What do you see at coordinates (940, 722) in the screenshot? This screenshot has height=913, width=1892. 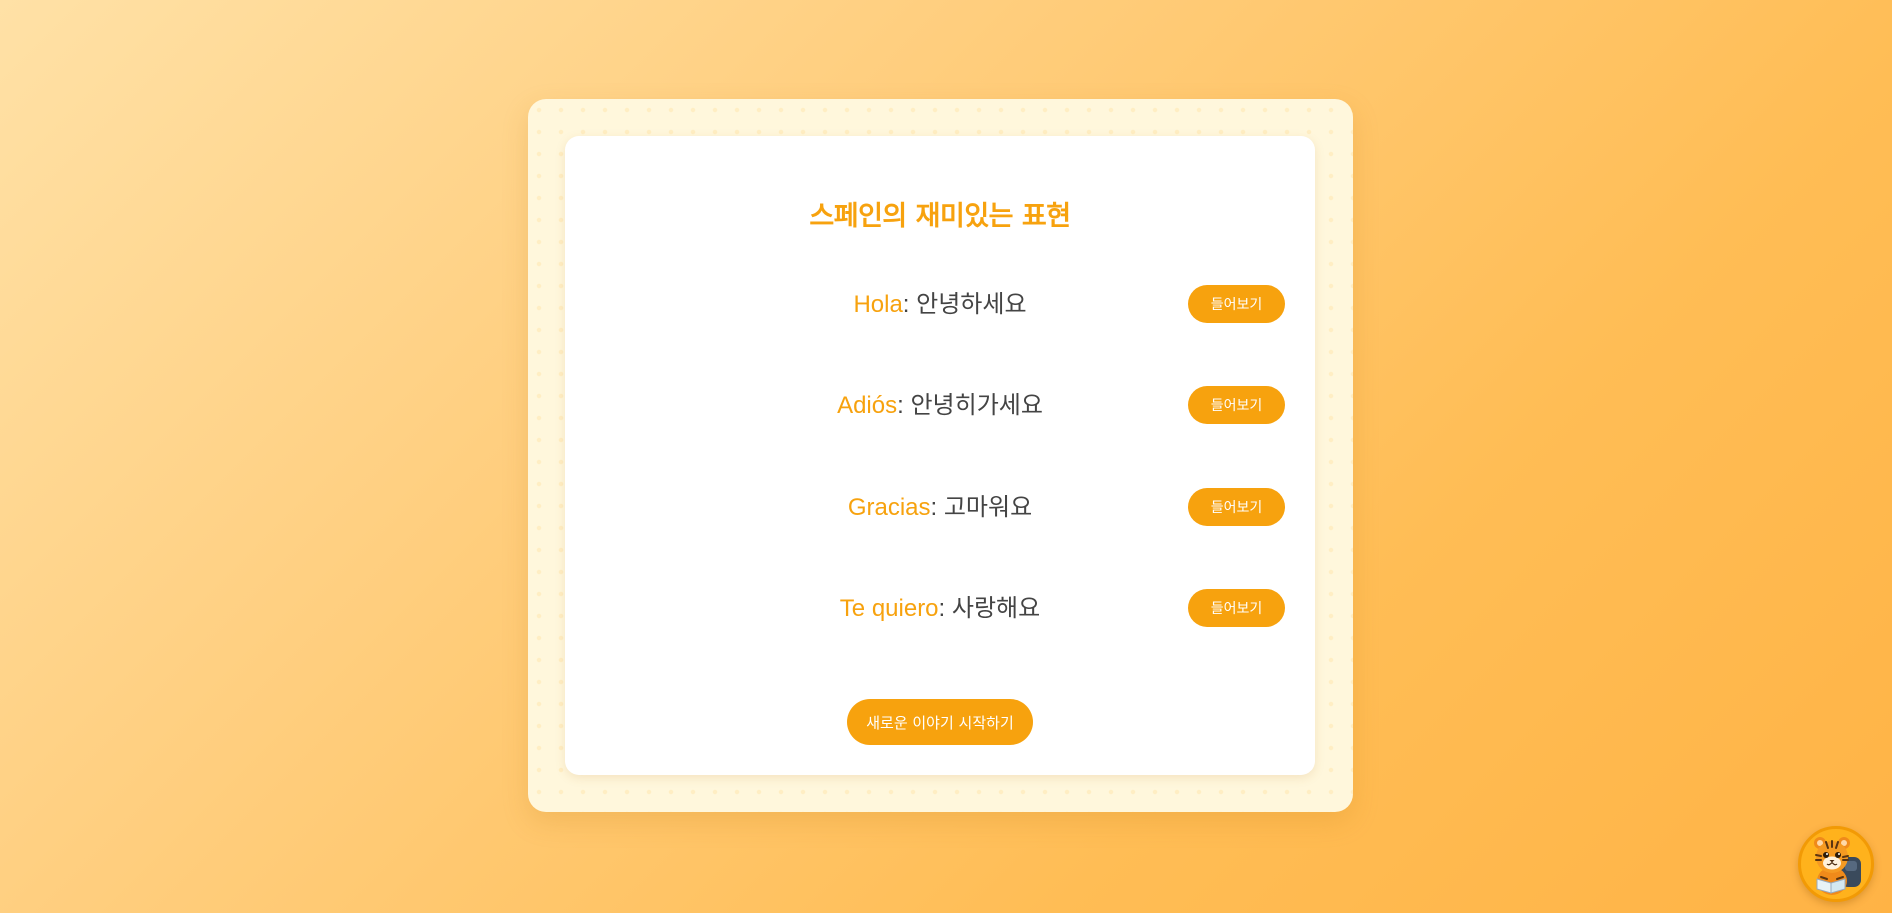 I see `new-story-button: 새로운 이야기 시작하기` at bounding box center [940, 722].